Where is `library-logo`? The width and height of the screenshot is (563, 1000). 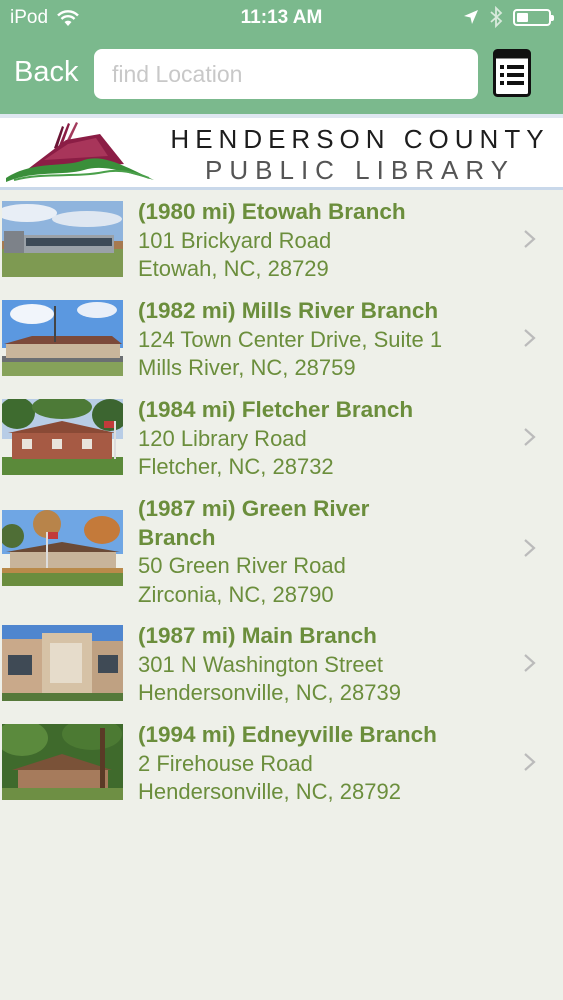 library-logo is located at coordinates (80, 152).